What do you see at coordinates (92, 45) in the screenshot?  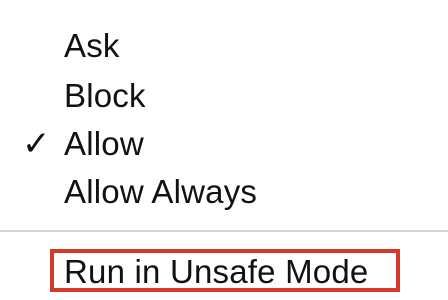 I see `menu-item-label: Ask` at bounding box center [92, 45].